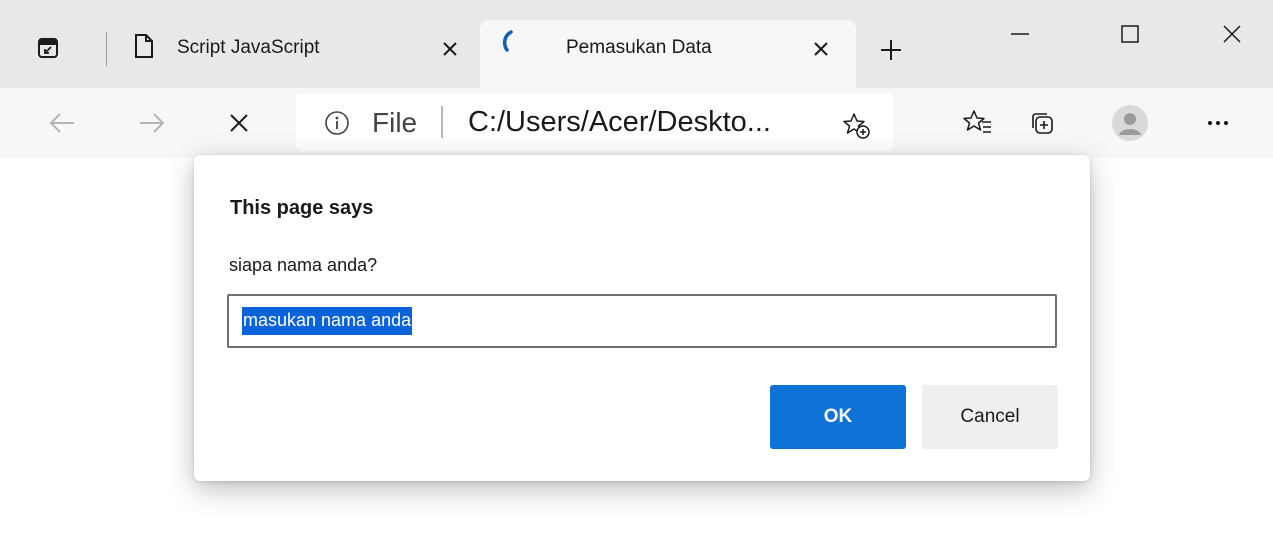 This screenshot has height=537, width=1273. What do you see at coordinates (48, 48) in the screenshot?
I see `tab-actions-menu-icon` at bounding box center [48, 48].